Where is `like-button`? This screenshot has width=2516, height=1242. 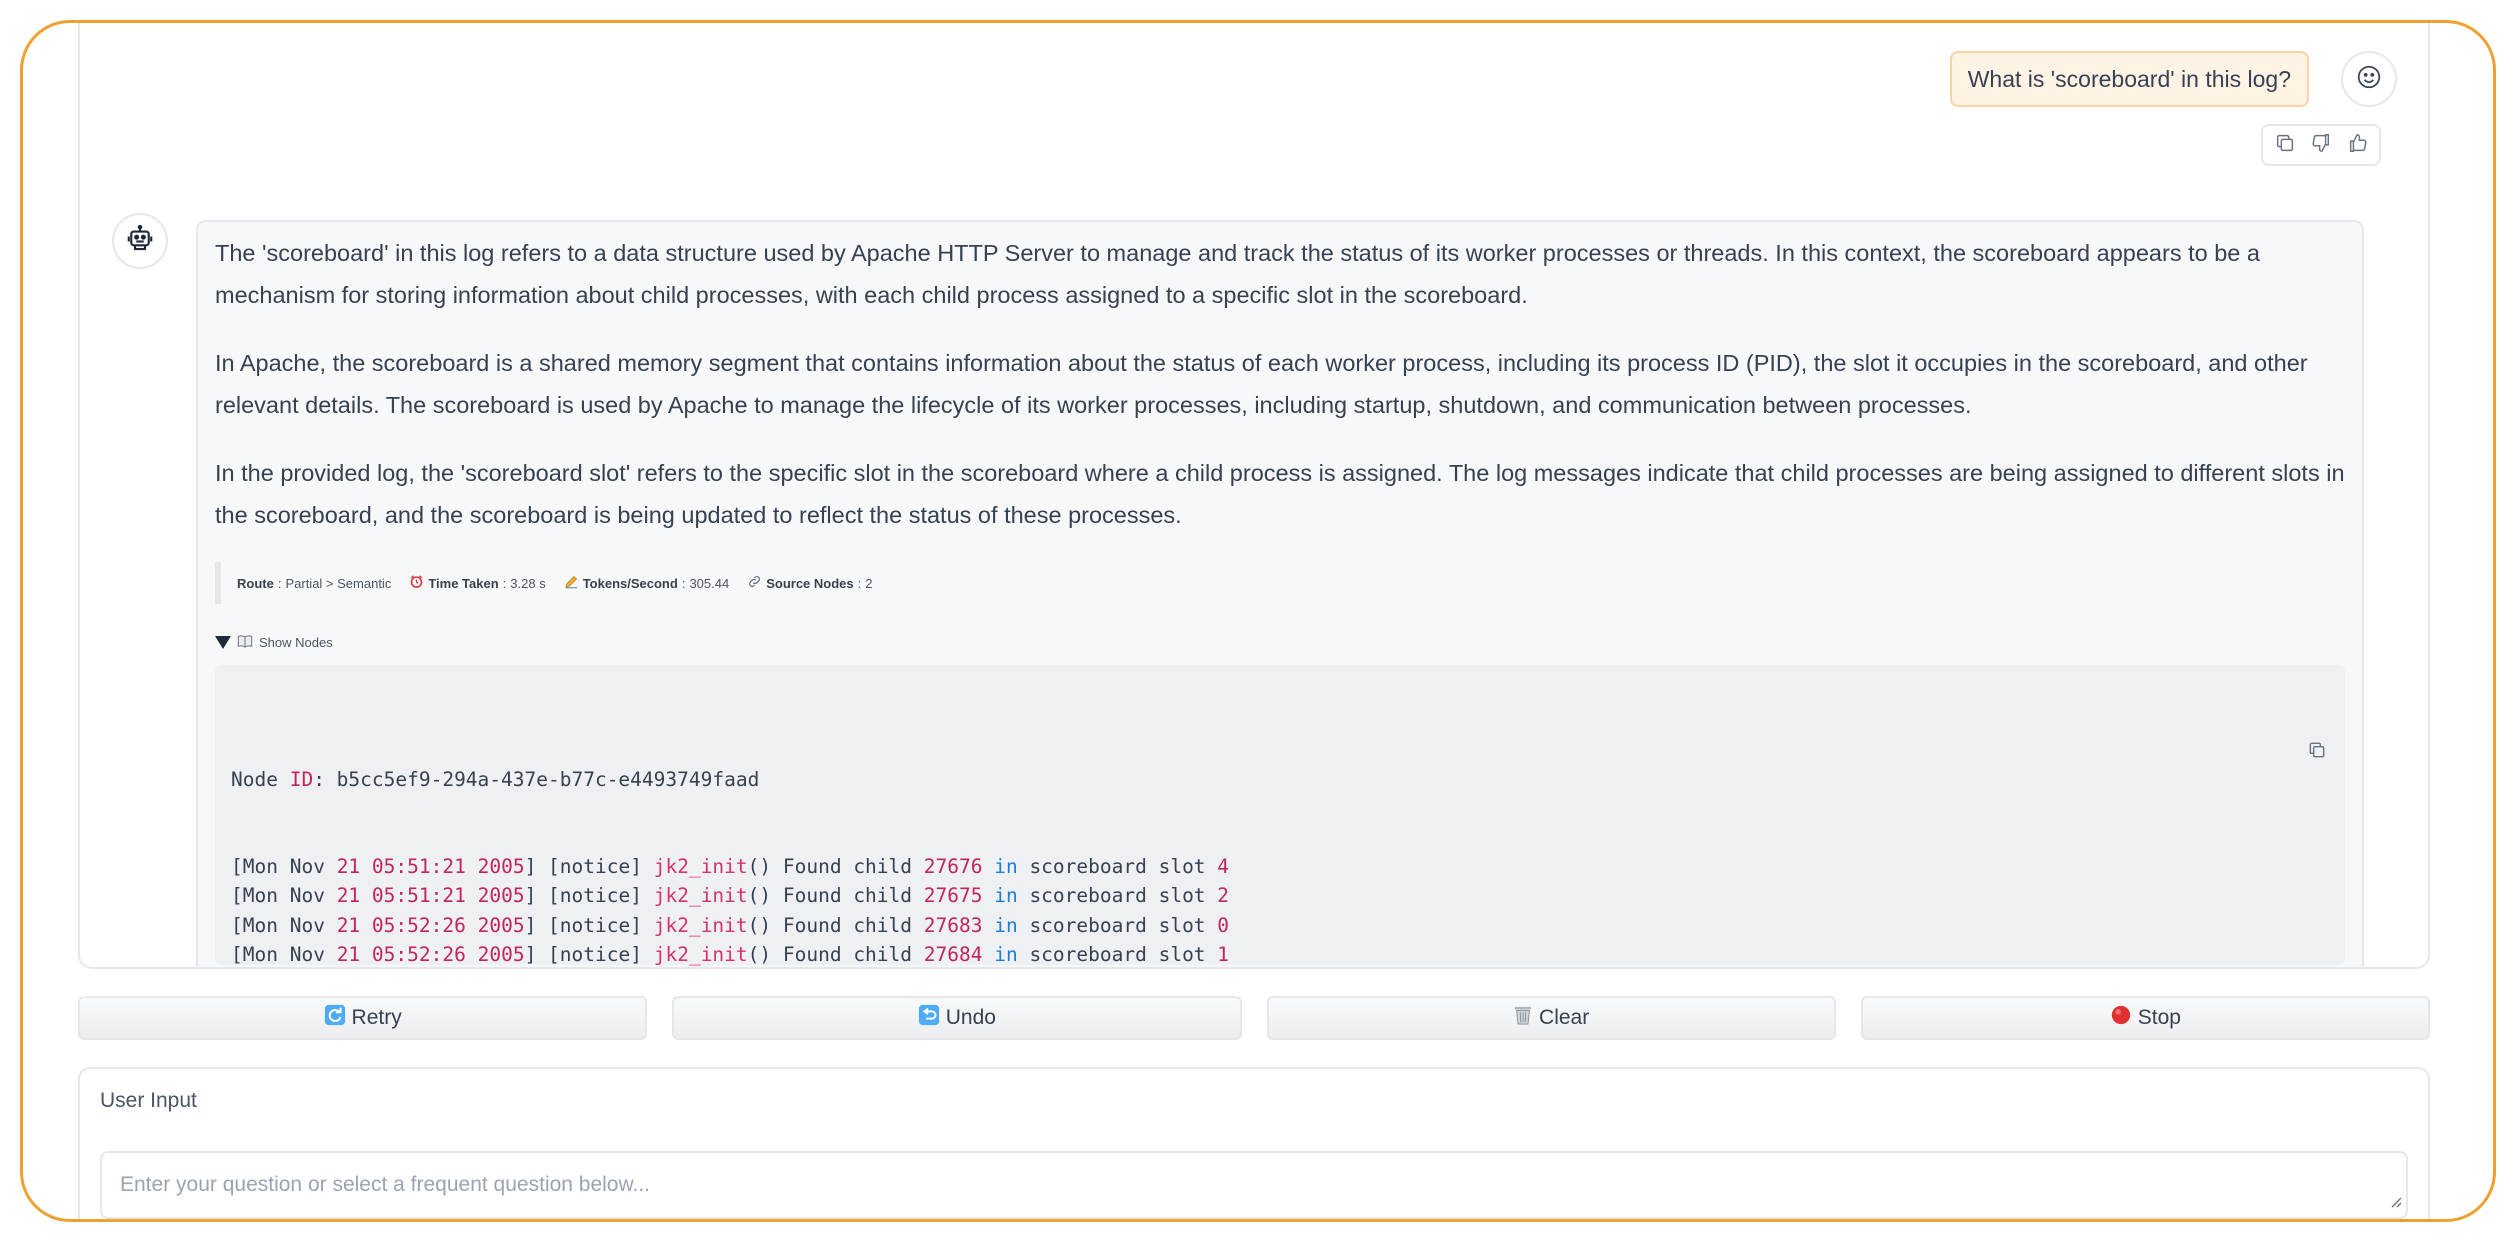 like-button is located at coordinates (2358, 145).